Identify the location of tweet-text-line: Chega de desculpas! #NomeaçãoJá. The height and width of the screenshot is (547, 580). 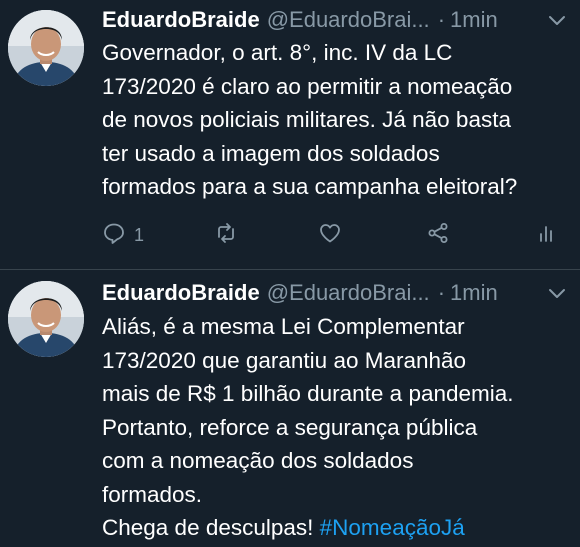
(338, 528).